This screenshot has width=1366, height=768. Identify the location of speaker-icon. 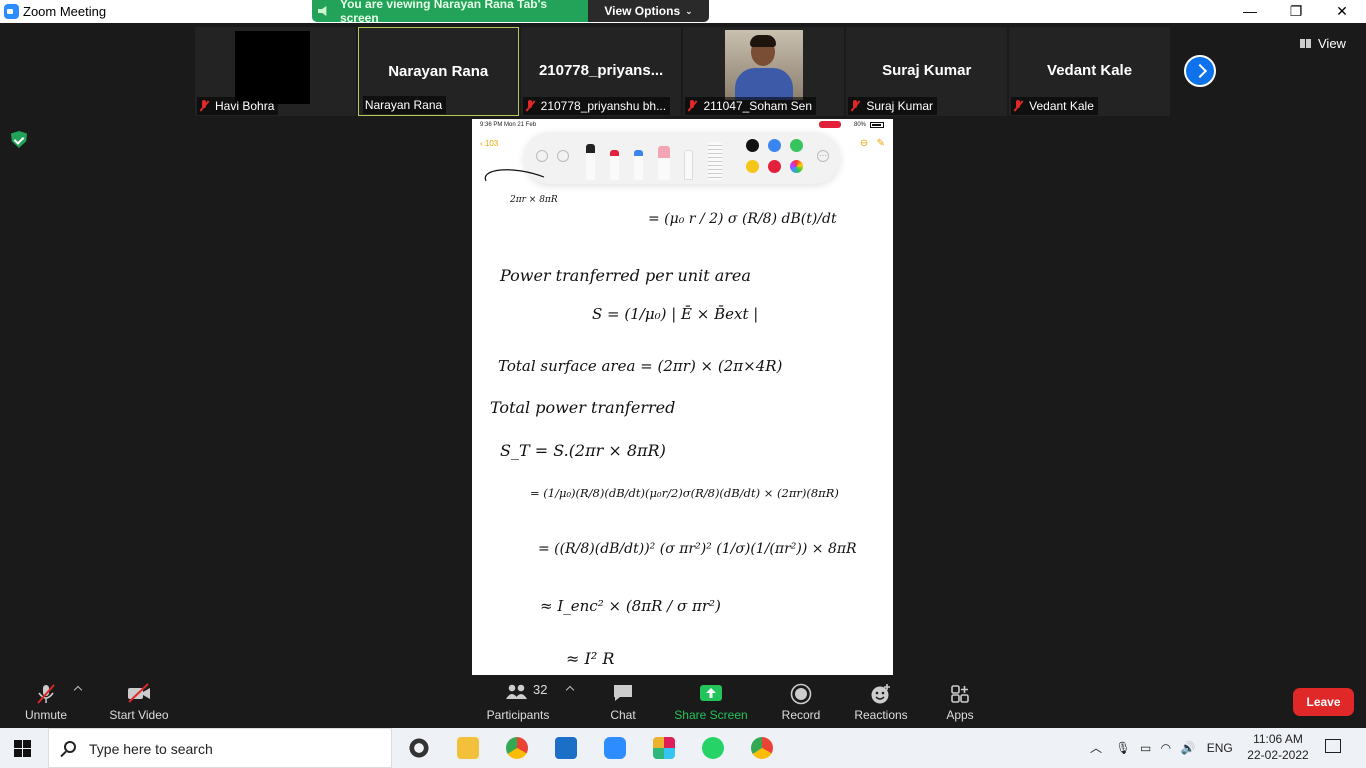
(322, 11).